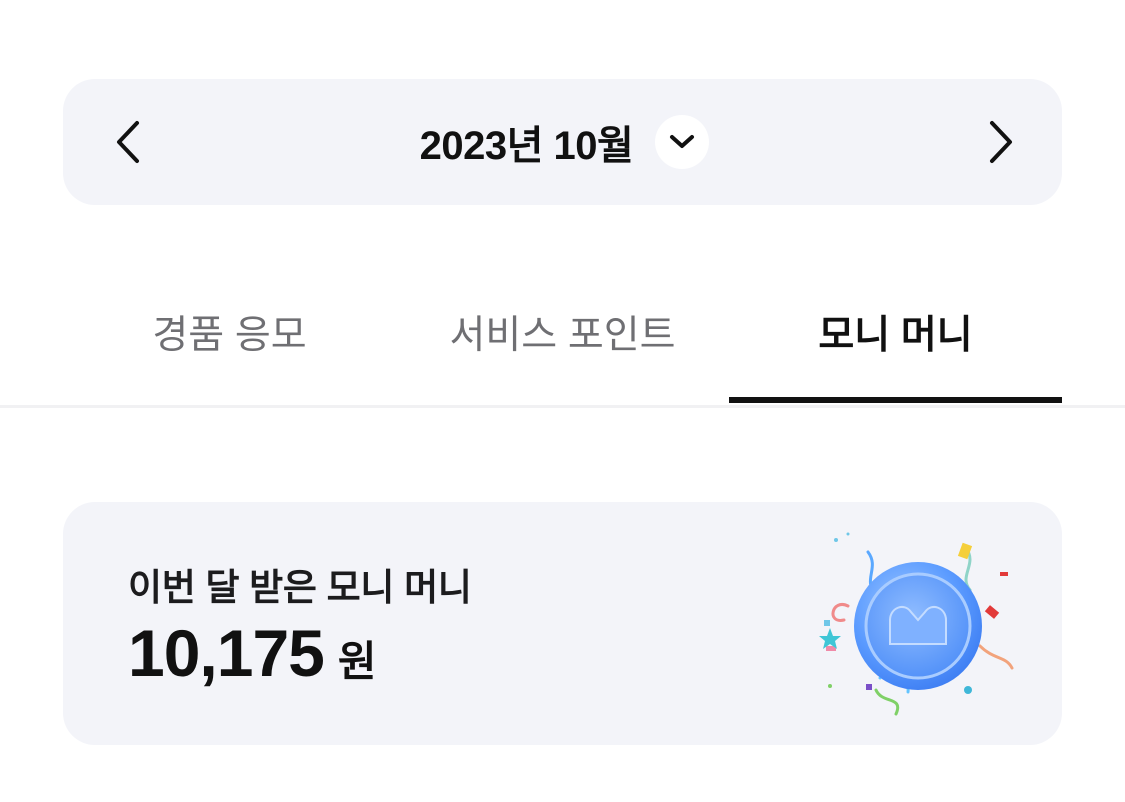  I want to click on tab-service-points: 서비스 포인트, so click(562, 331).